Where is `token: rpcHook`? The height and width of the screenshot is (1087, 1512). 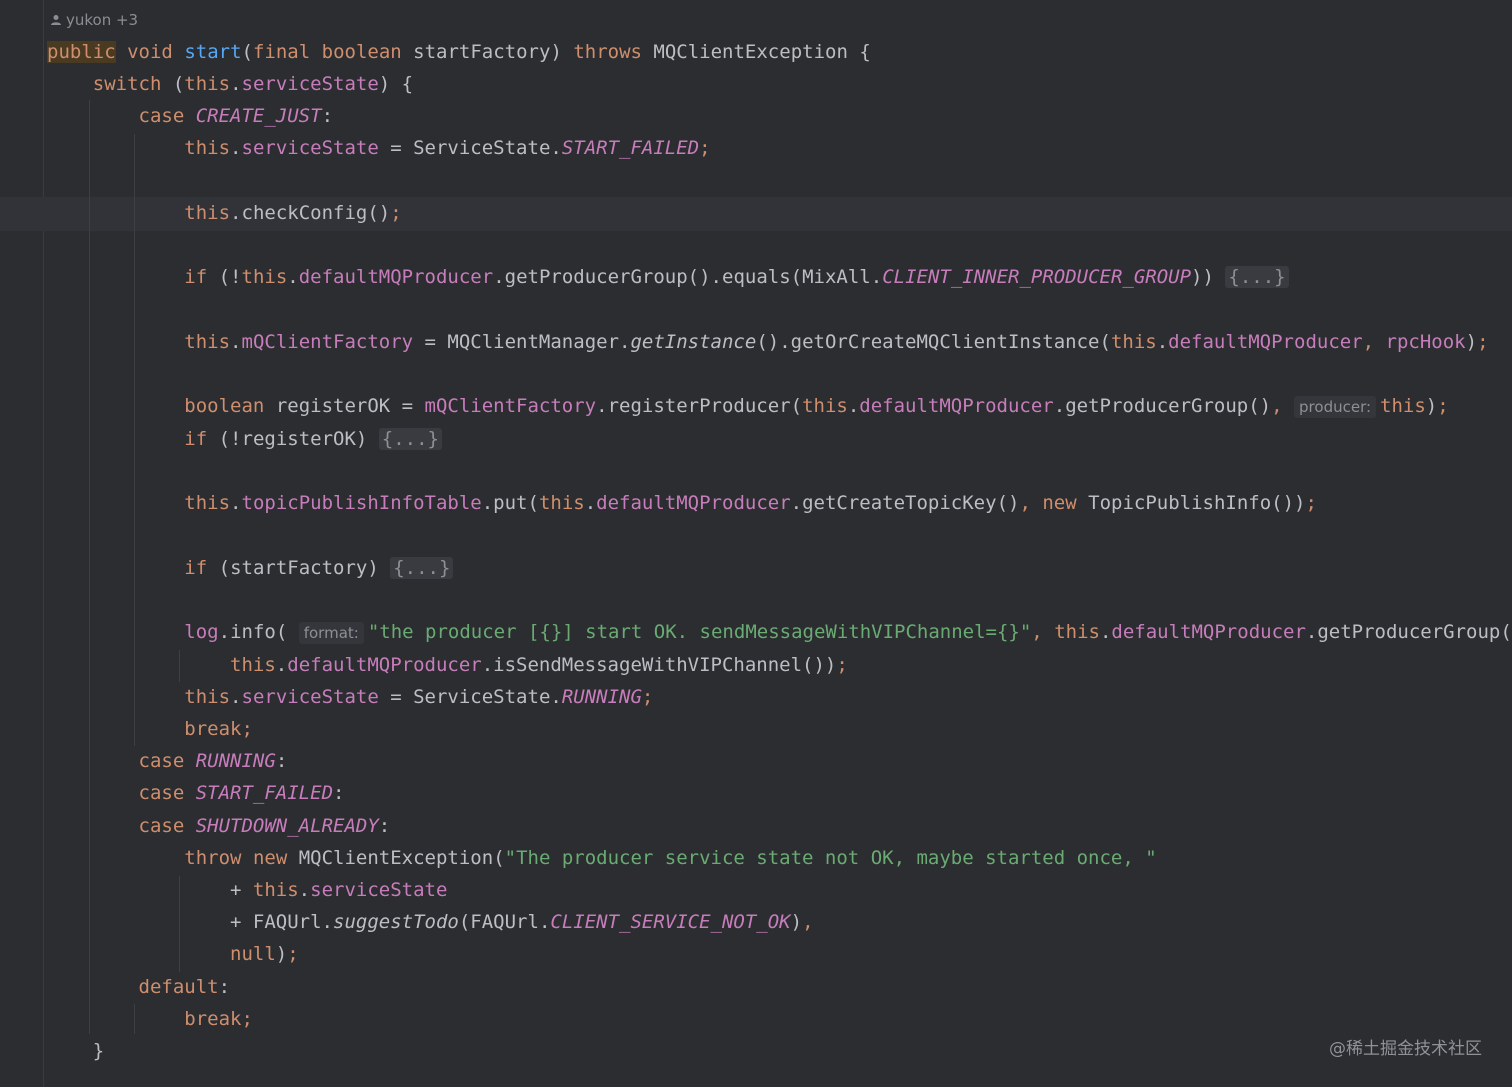 token: rpcHook is located at coordinates (1425, 342).